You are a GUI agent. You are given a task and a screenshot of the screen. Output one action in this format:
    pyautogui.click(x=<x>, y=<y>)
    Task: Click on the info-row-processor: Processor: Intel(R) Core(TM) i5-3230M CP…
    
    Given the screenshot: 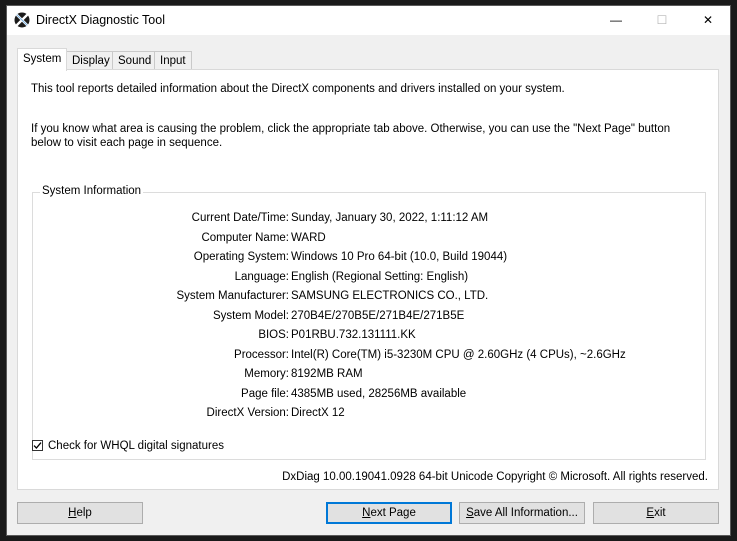 What is the action you would take?
    pyautogui.click(x=369, y=355)
    